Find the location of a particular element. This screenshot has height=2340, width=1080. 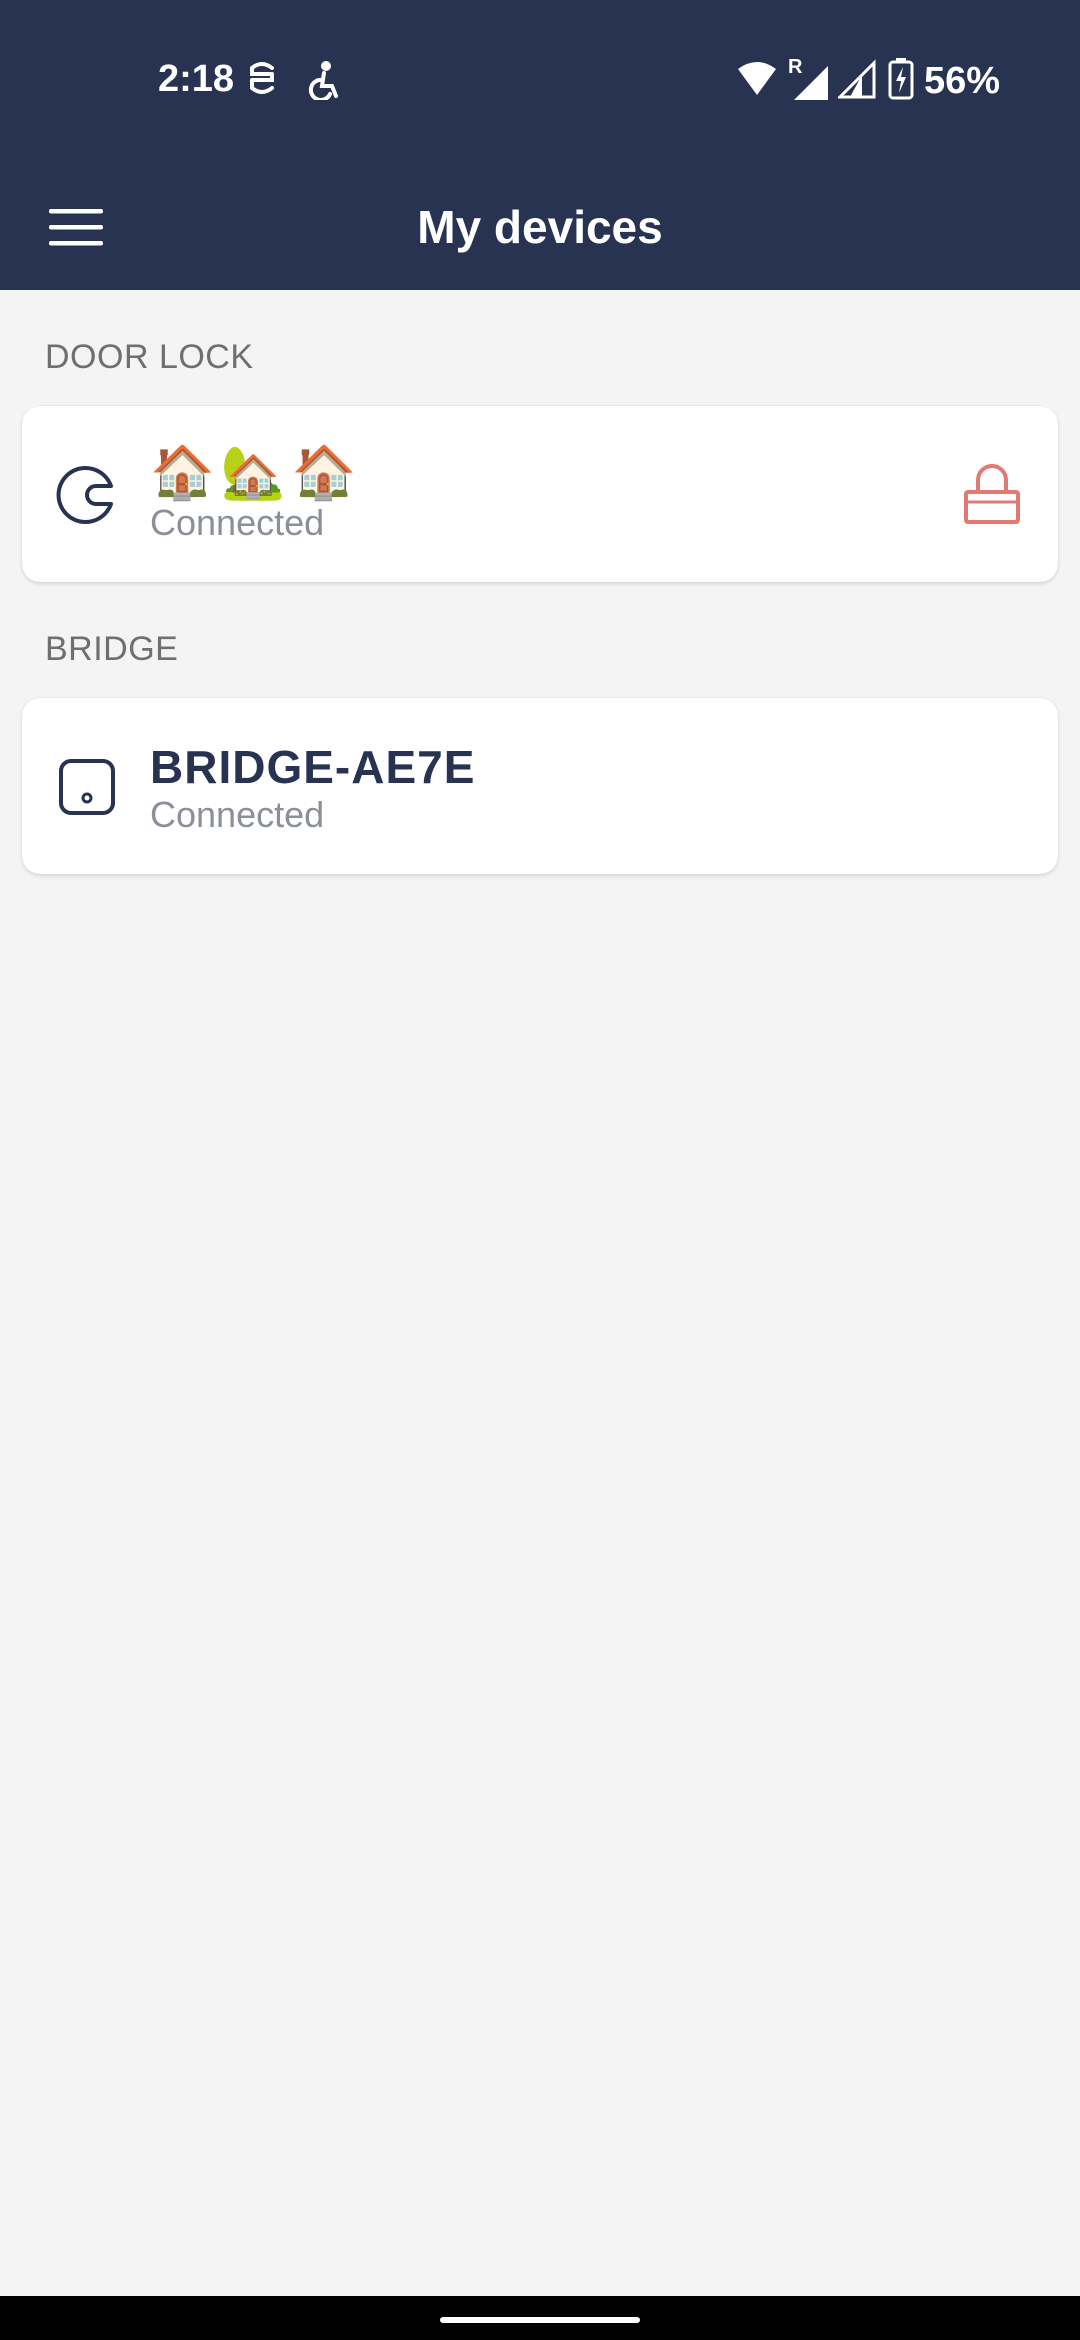

section-header-door-lock: DOOR LOCK is located at coordinates (149, 357).